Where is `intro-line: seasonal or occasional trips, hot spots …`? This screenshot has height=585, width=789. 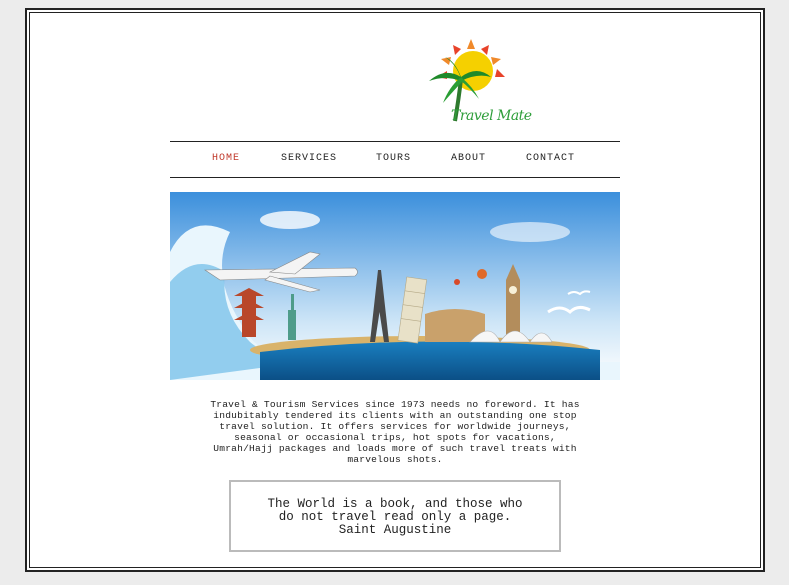
intro-line: seasonal or occasional trips, hot spots … is located at coordinates (395, 437).